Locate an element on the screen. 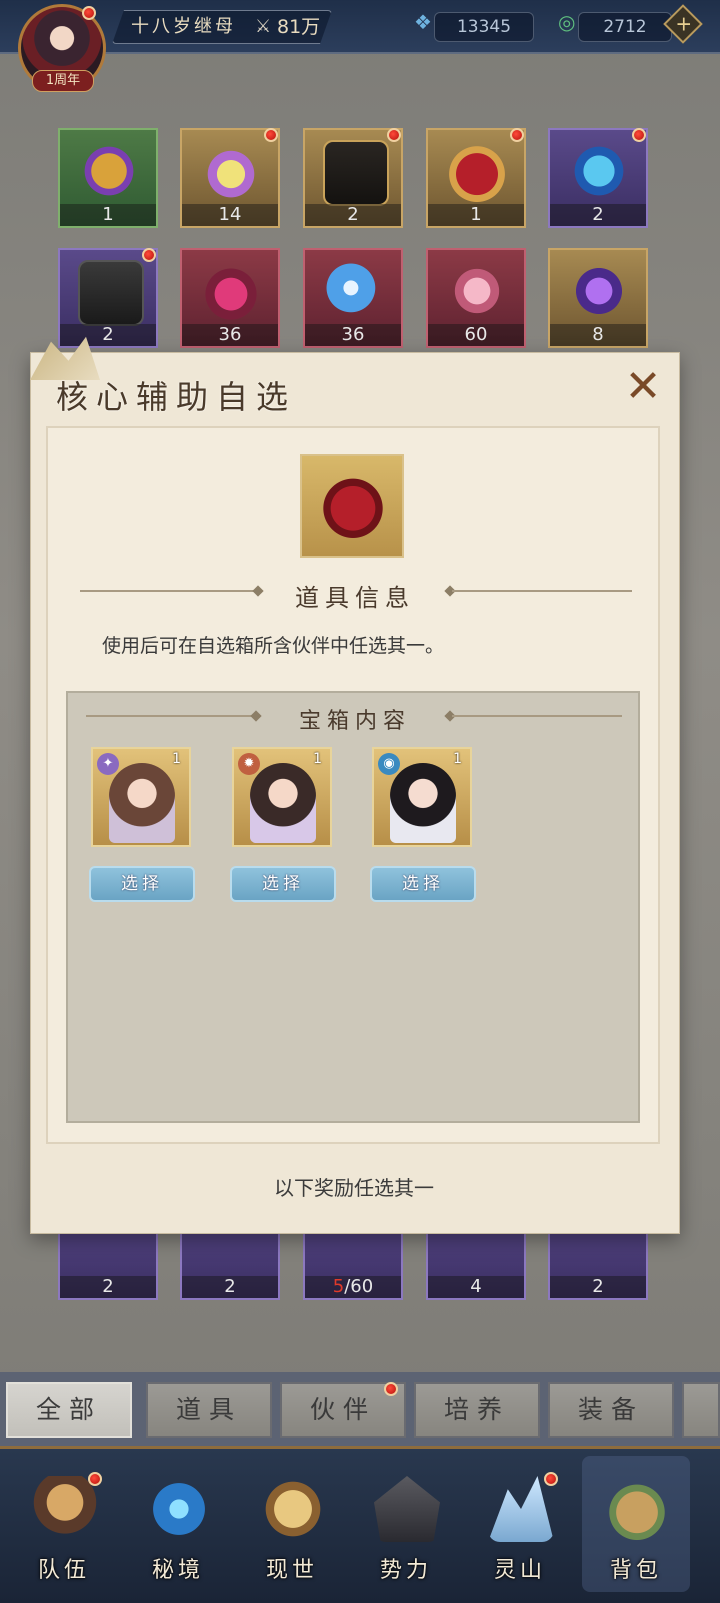 The image size is (720, 1603). item-count-need: /60 is located at coordinates (359, 1286).